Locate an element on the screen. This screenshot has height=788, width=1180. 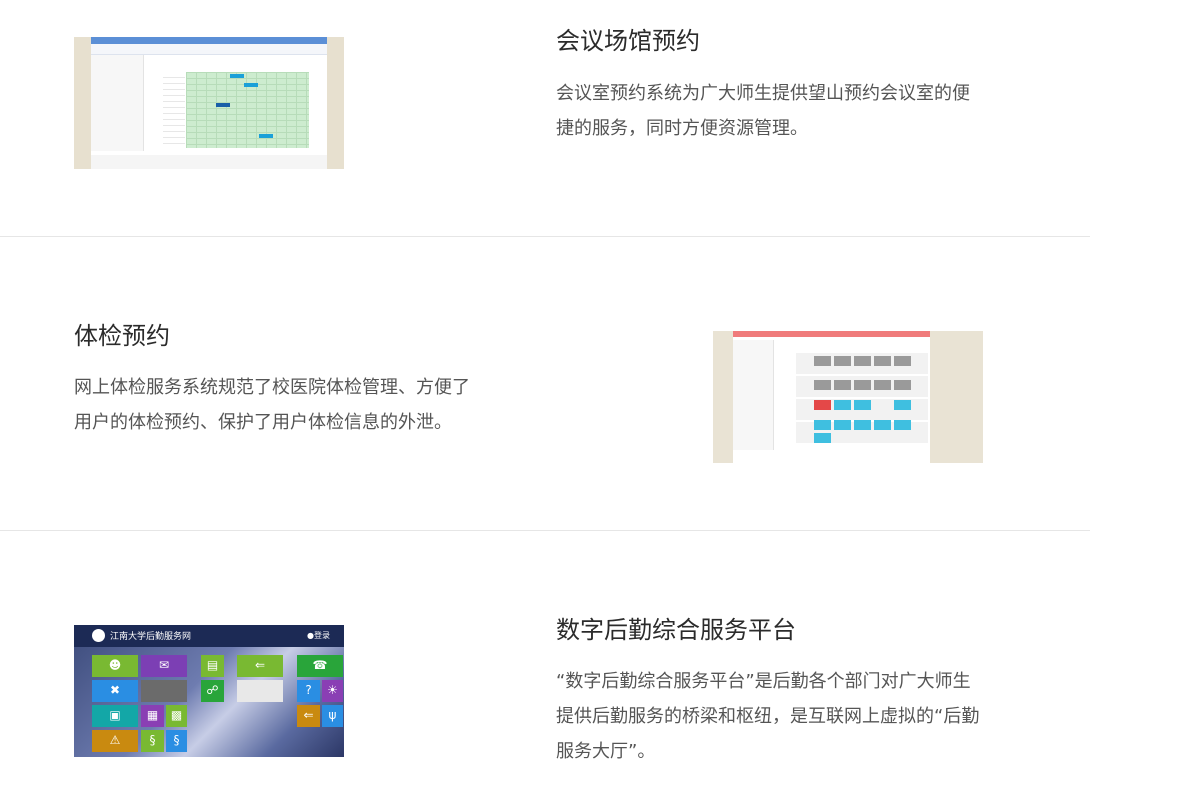
tools-icon: ✖ is located at coordinates (115, 689).